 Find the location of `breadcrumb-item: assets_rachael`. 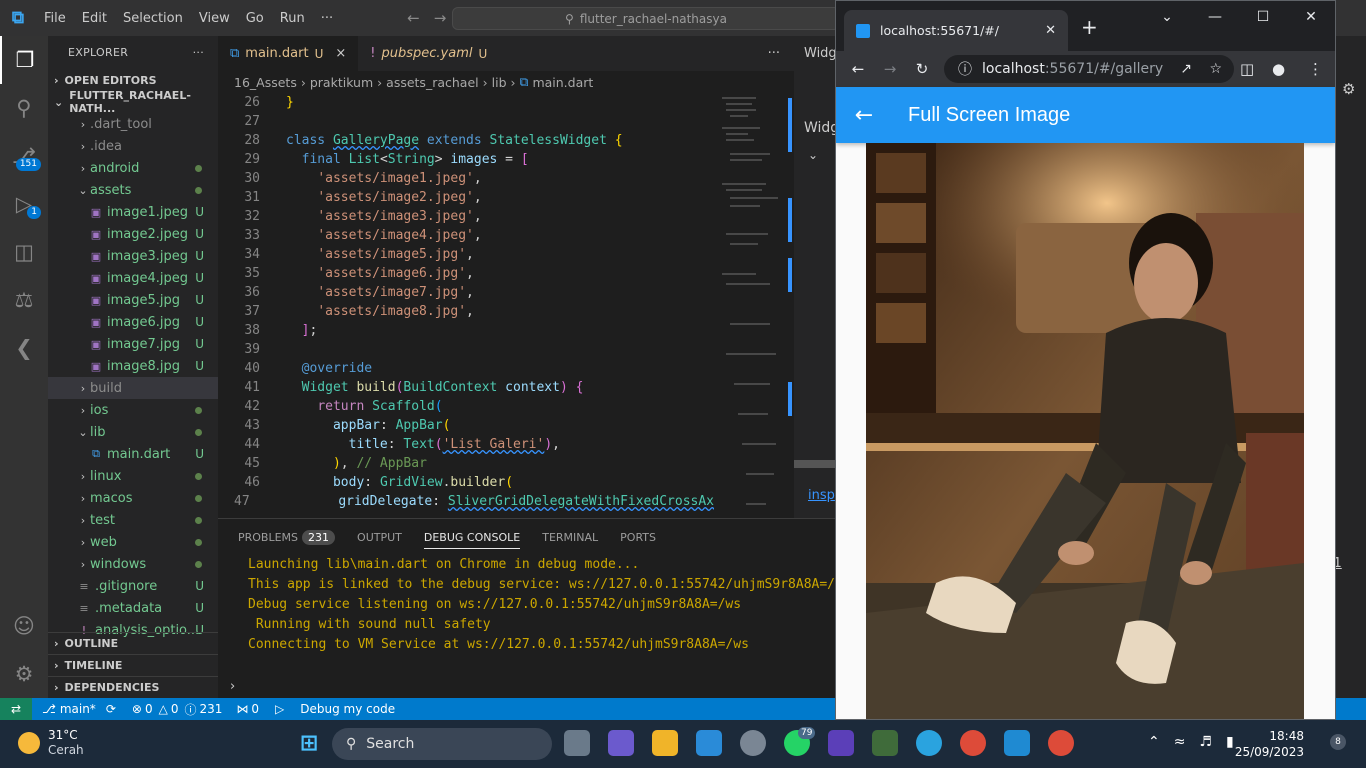

breadcrumb-item: assets_rachael is located at coordinates (432, 82).